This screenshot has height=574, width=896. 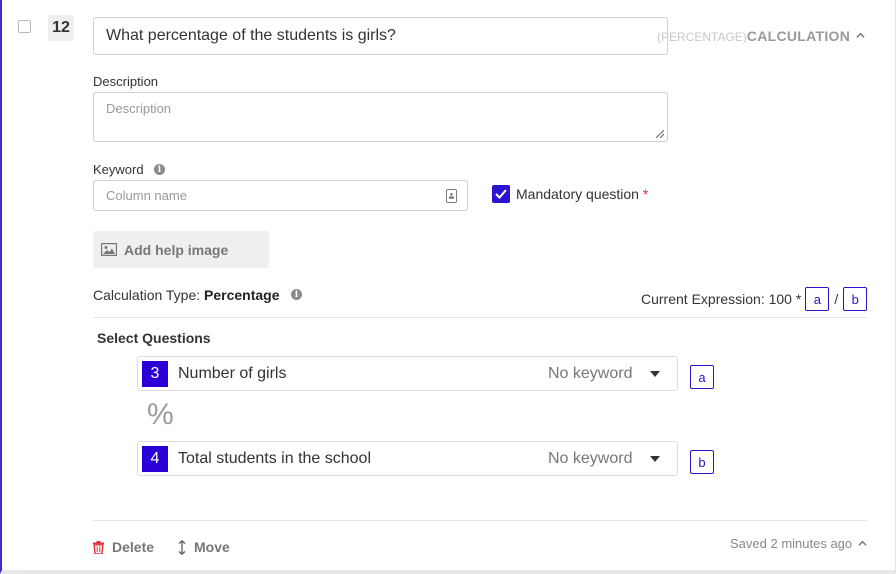 I want to click on selected-question-number: 4, so click(x=155, y=459).